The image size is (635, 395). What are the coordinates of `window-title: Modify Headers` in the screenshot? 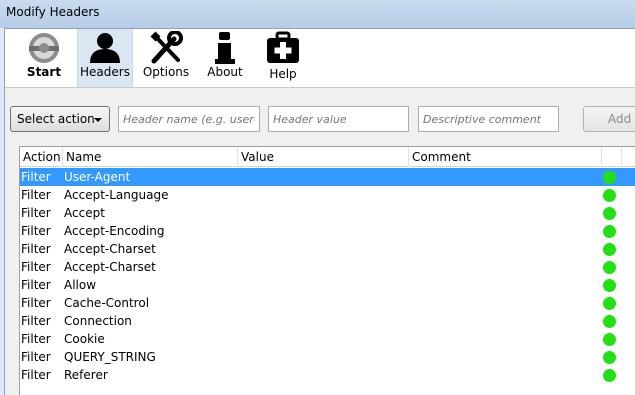 It's located at (53, 12).